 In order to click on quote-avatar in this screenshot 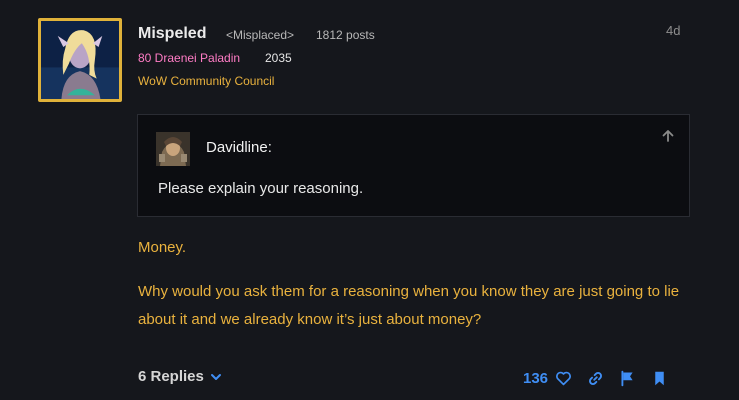, I will do `click(173, 149)`.